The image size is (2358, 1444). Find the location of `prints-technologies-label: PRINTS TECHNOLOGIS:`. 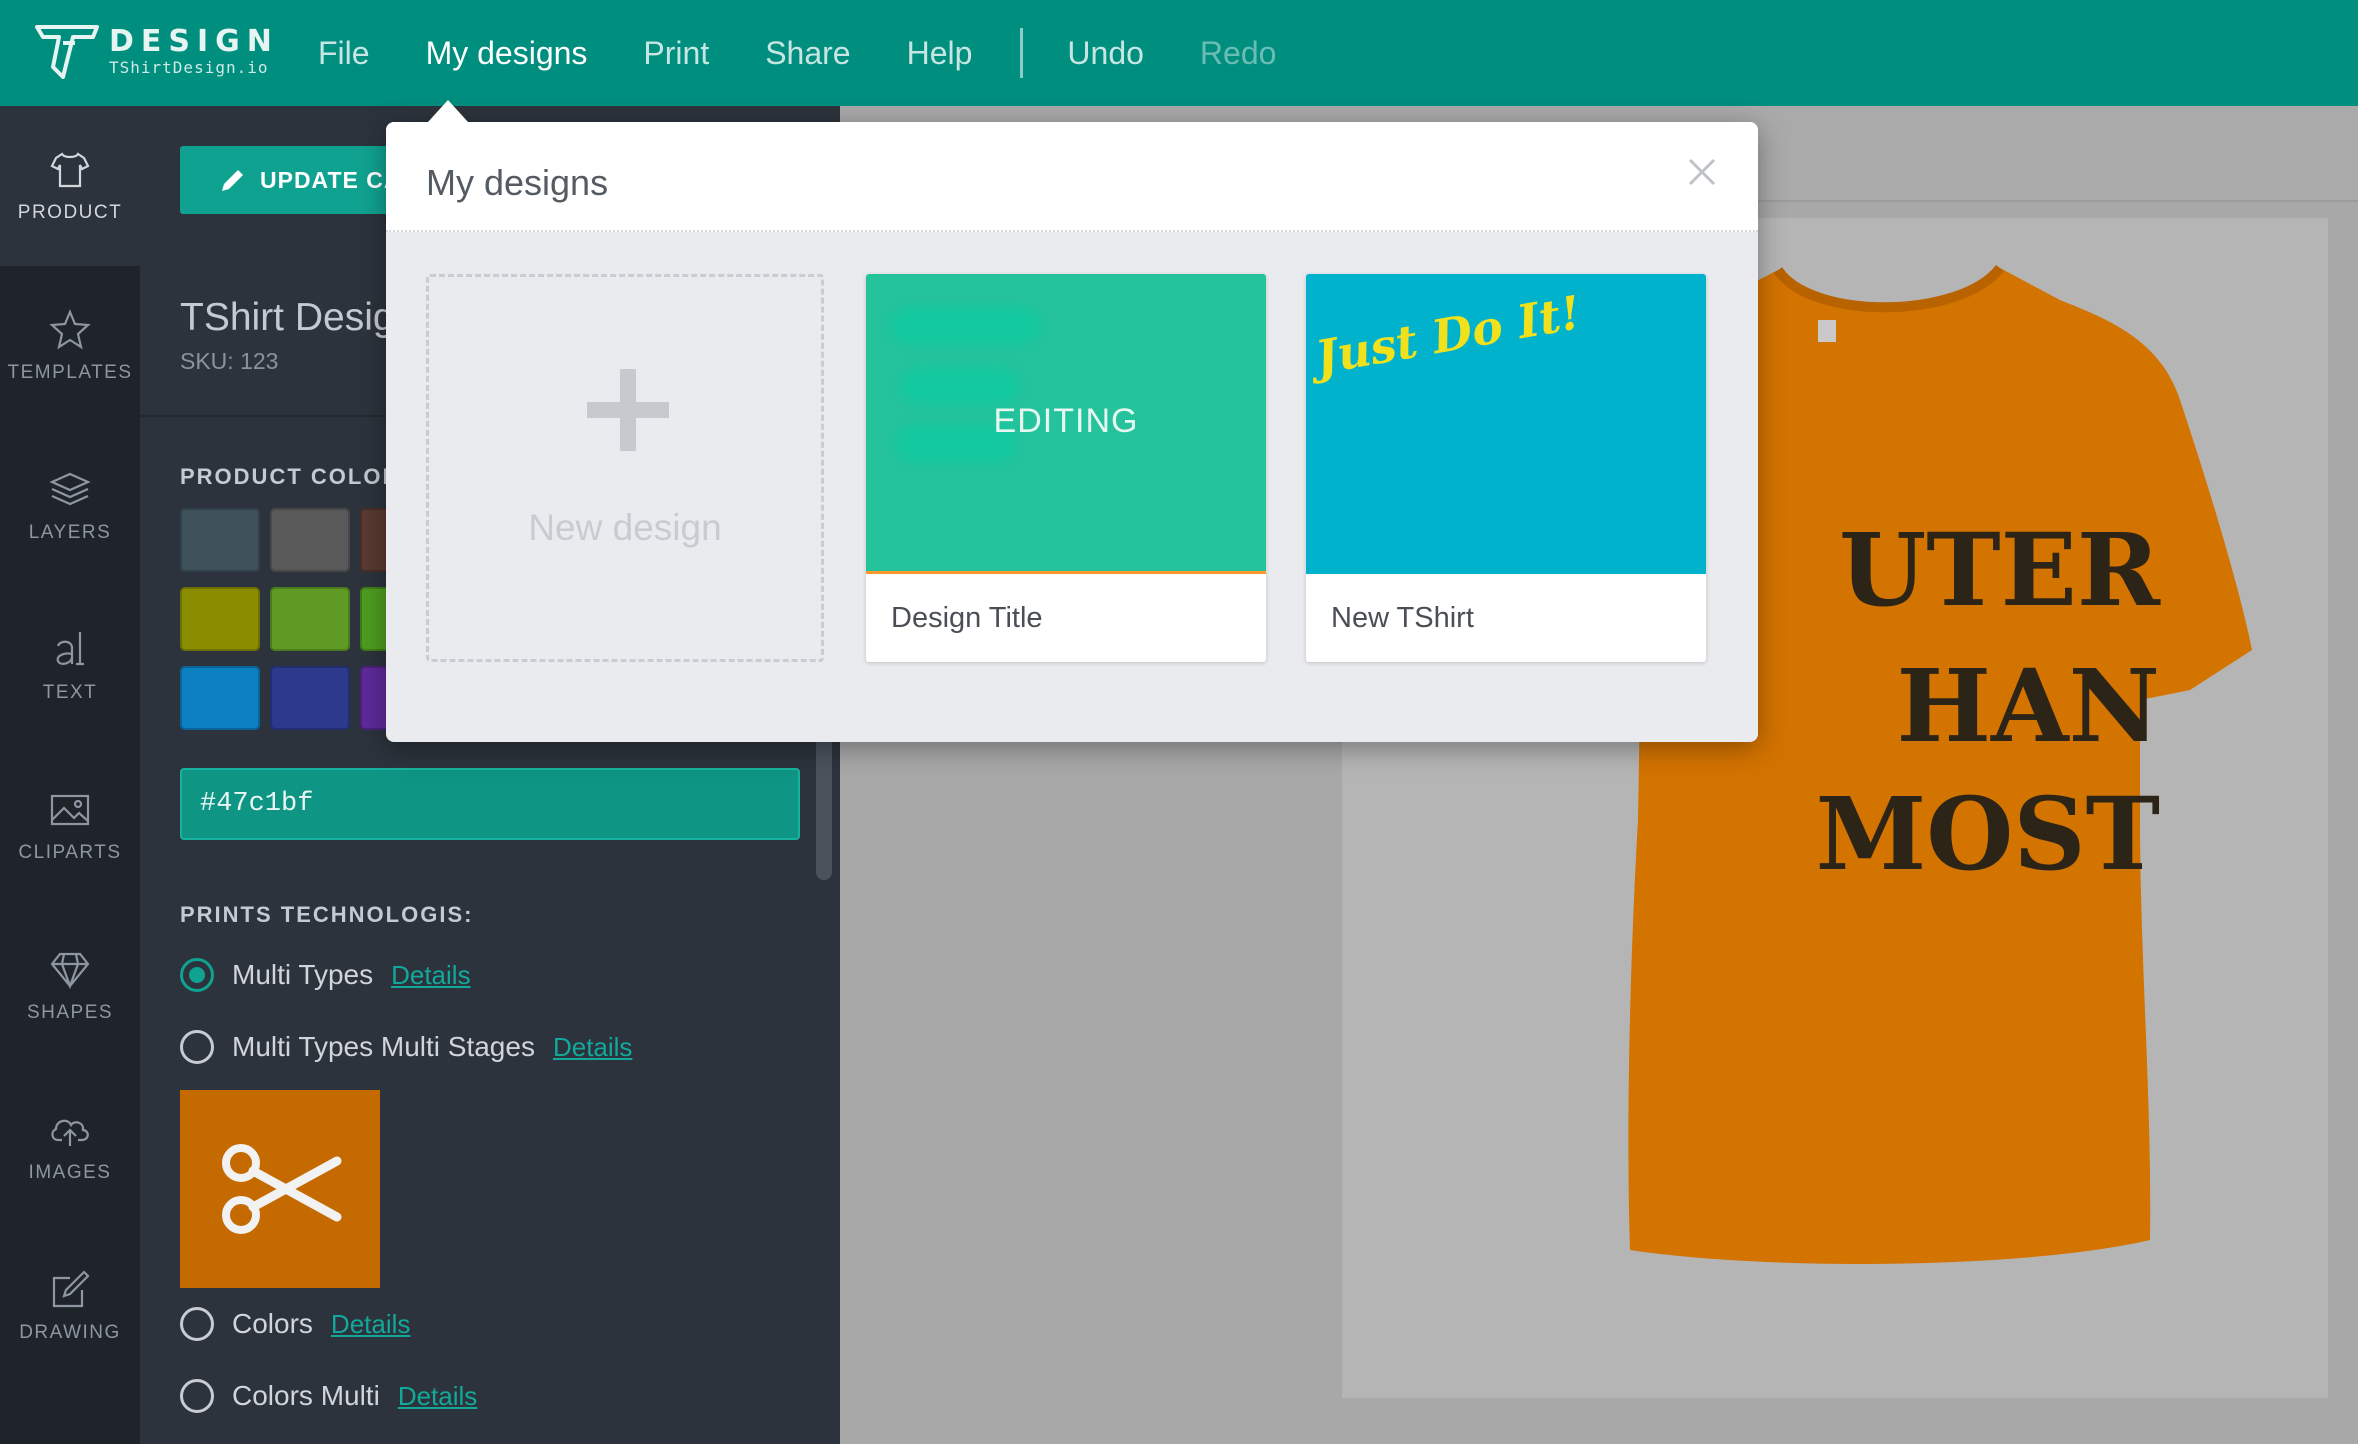

prints-technologies-label: PRINTS TECHNOLOGIS: is located at coordinates (327, 914).